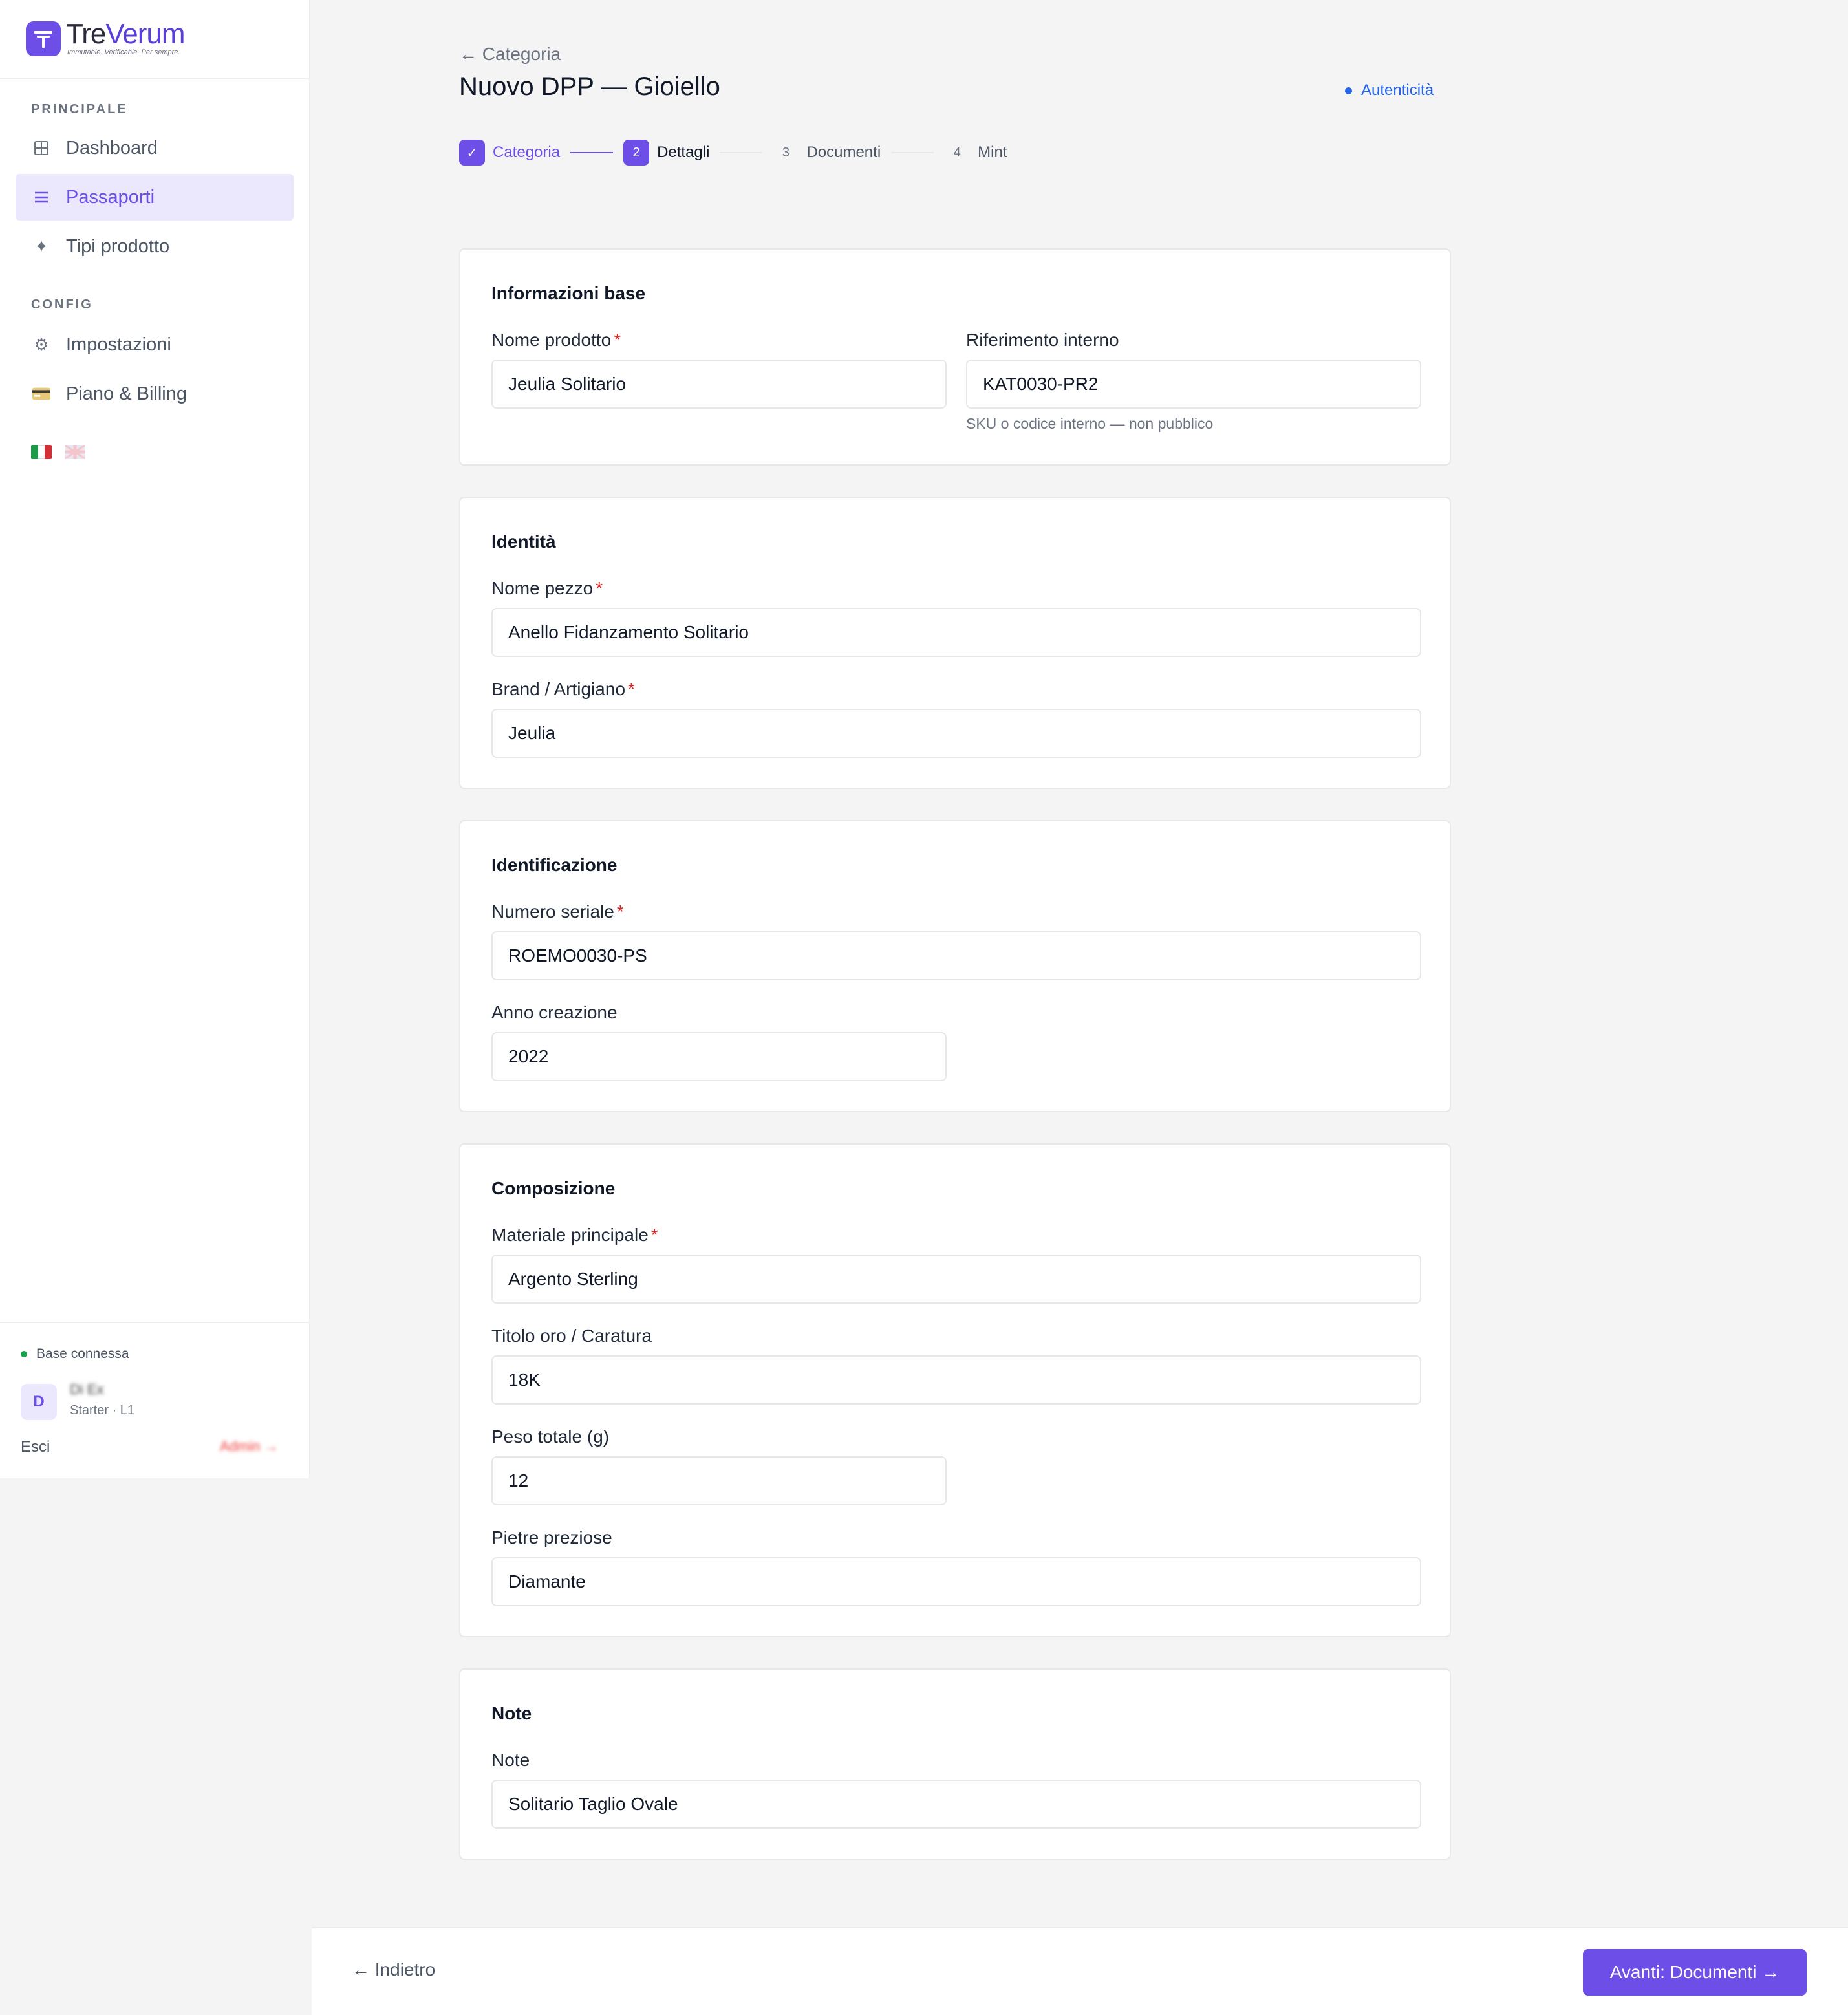 This screenshot has height=2015, width=1848. I want to click on riferimento-interno-input, so click(1193, 384).